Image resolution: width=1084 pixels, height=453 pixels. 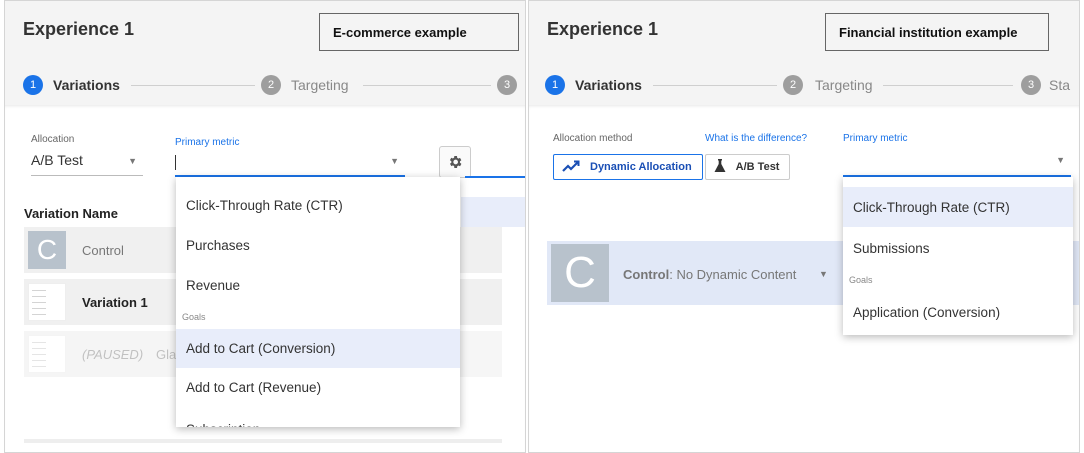 I want to click on flask-icon, so click(x=720, y=167).